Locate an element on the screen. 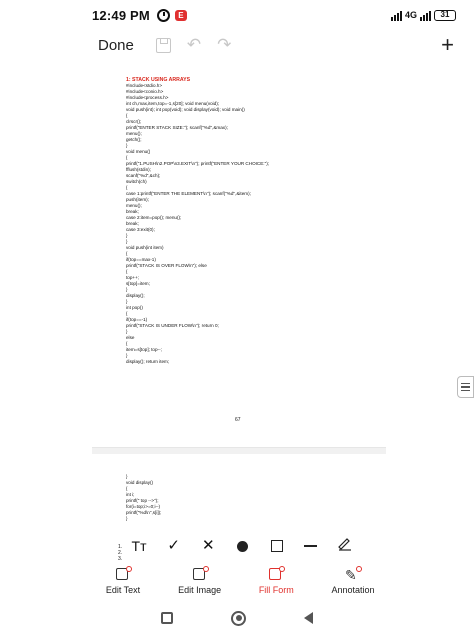 Image resolution: width=474 pixels, height=632 pixels. system-nav-bar is located at coordinates (237, 618).